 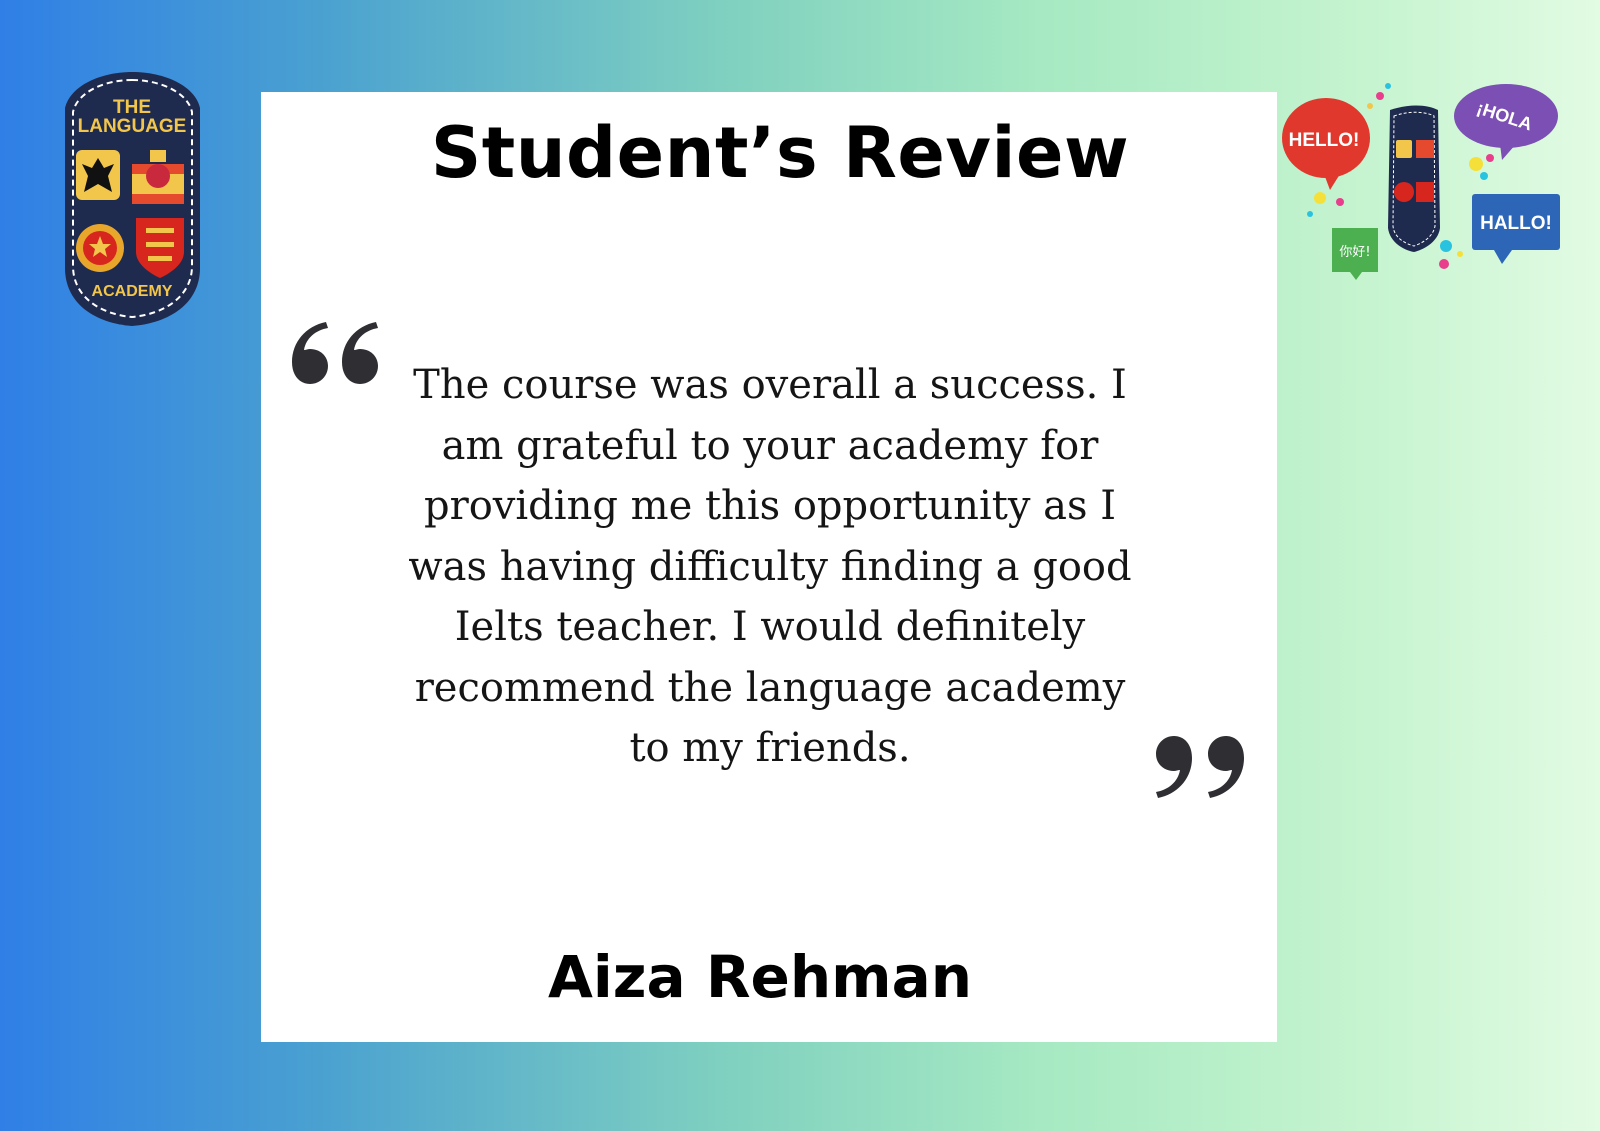 What do you see at coordinates (759, 977) in the screenshot?
I see `review-author: Aiza Rehman` at bounding box center [759, 977].